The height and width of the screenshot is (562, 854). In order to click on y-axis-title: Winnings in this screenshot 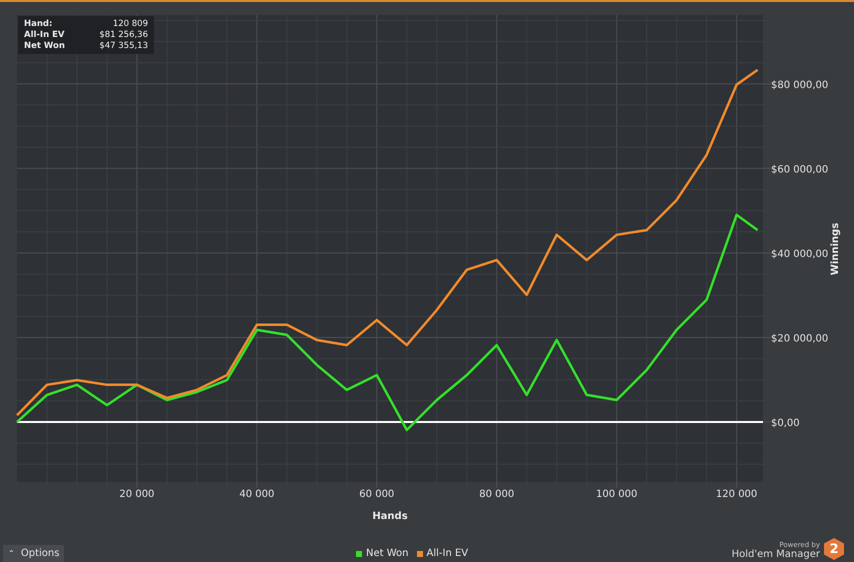, I will do `click(835, 249)`.